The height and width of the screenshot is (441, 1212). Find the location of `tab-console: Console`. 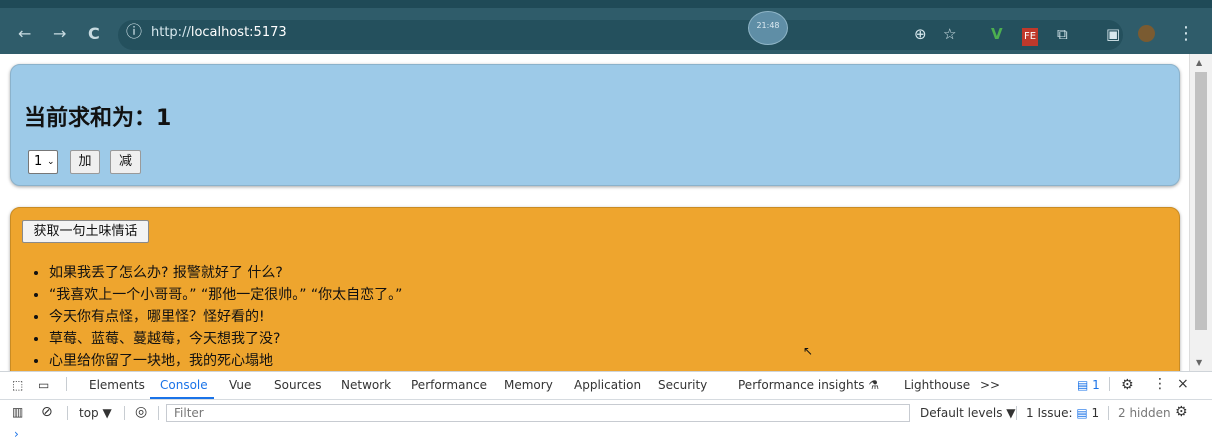

tab-console: Console is located at coordinates (184, 385).